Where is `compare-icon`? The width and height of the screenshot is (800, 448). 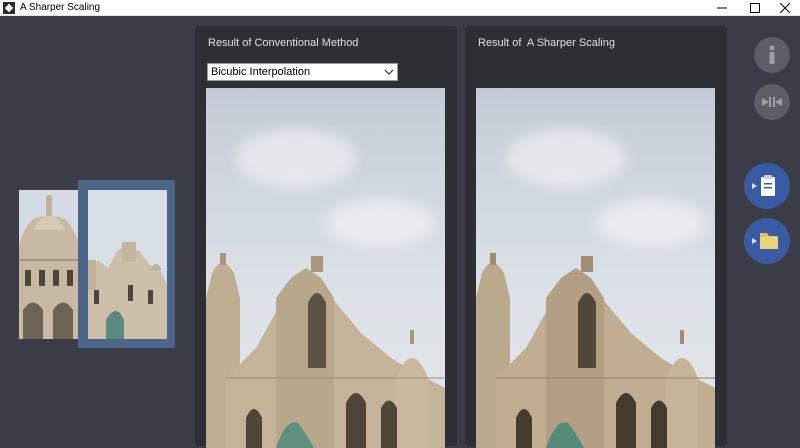
compare-icon is located at coordinates (772, 102).